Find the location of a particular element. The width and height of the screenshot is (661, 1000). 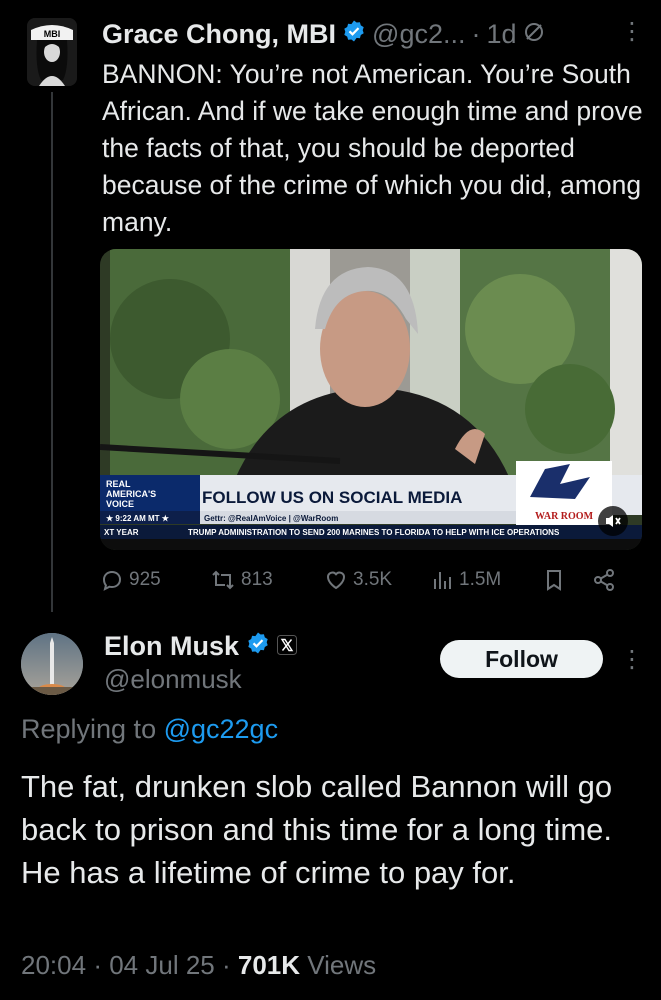

reply-button: 925 is located at coordinates (155, 580).